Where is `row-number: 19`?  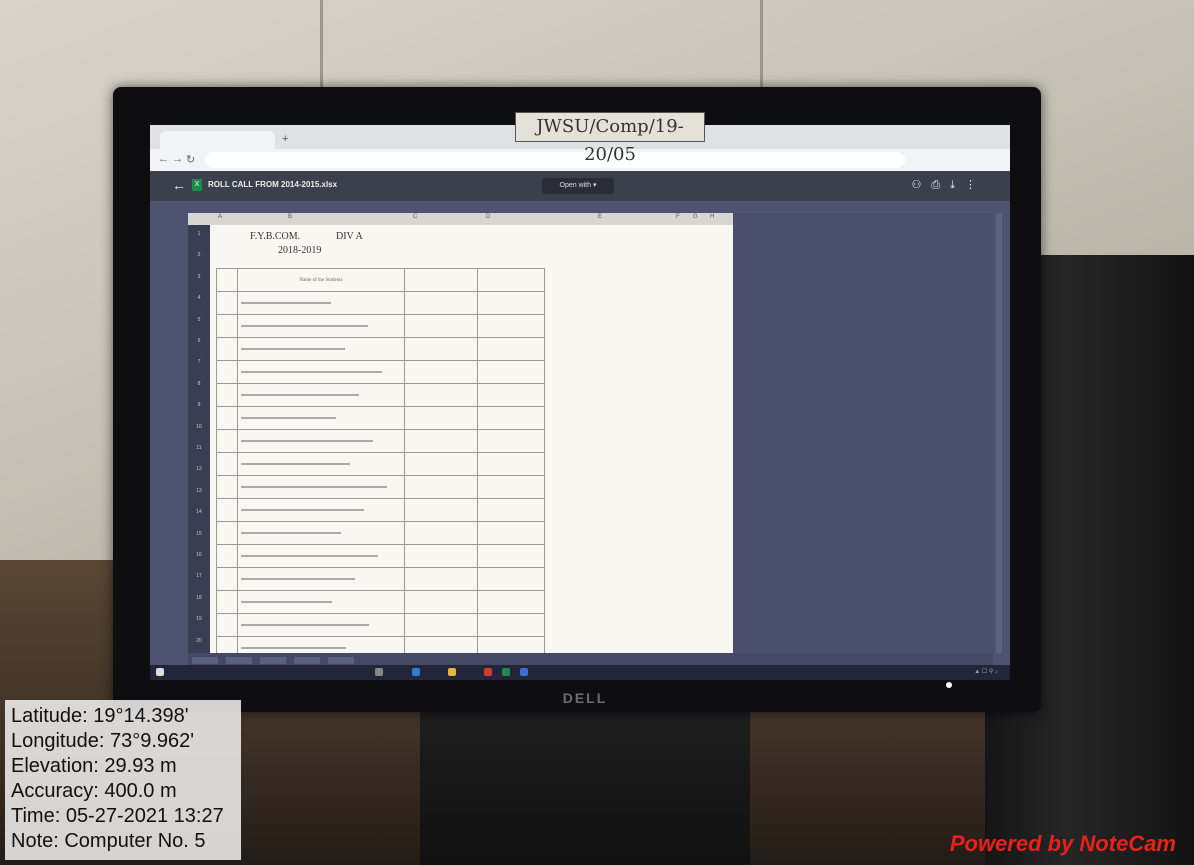 row-number: 19 is located at coordinates (199, 619).